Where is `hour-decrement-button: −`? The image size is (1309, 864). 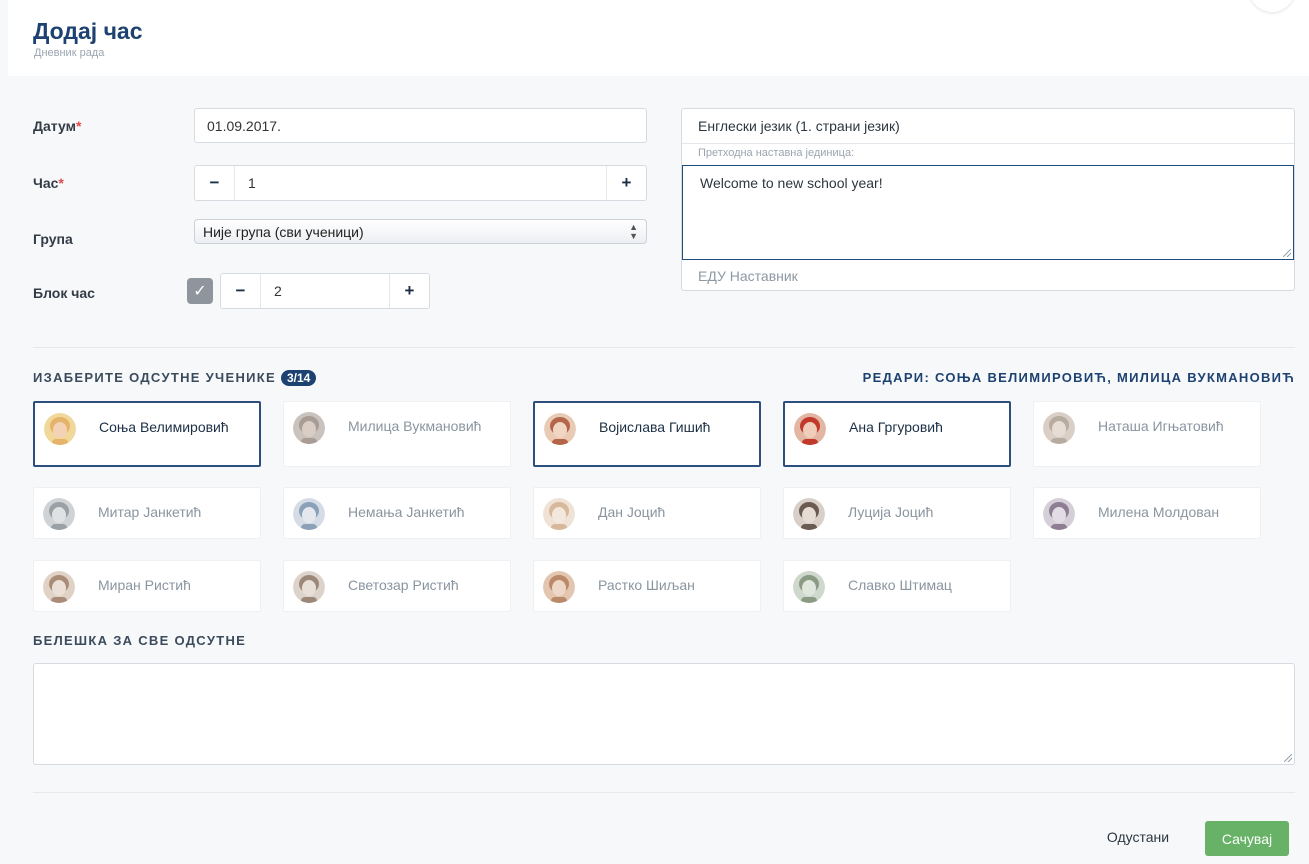 hour-decrement-button: − is located at coordinates (215, 183).